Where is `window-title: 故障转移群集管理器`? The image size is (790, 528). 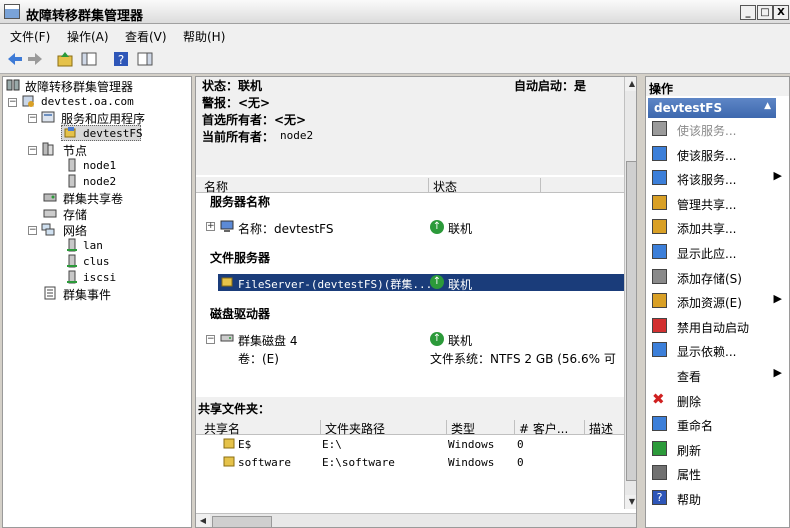
window-title: 故障转移群集管理器 is located at coordinates (85, 16).